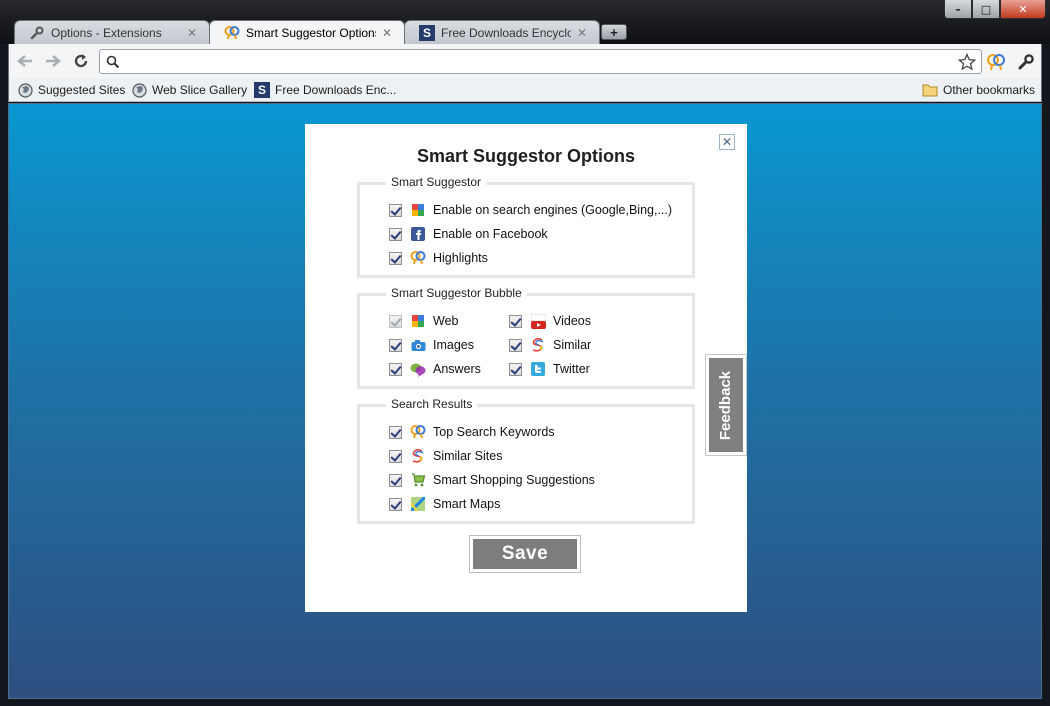  Describe the element at coordinates (1023, 9) in the screenshot. I see `close-window-button: ✕` at that location.